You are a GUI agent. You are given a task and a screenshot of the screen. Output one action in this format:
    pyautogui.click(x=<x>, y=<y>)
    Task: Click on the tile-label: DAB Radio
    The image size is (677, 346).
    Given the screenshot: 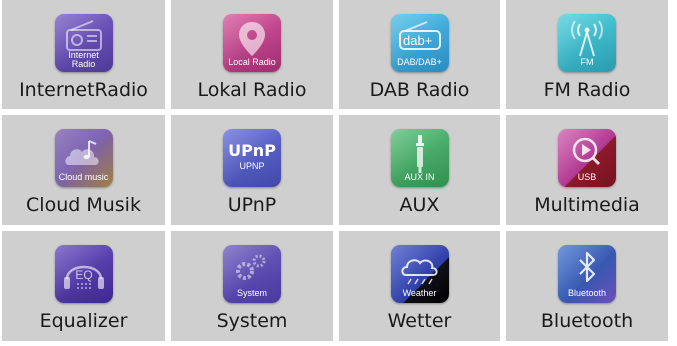 What is the action you would take?
    pyautogui.click(x=419, y=90)
    